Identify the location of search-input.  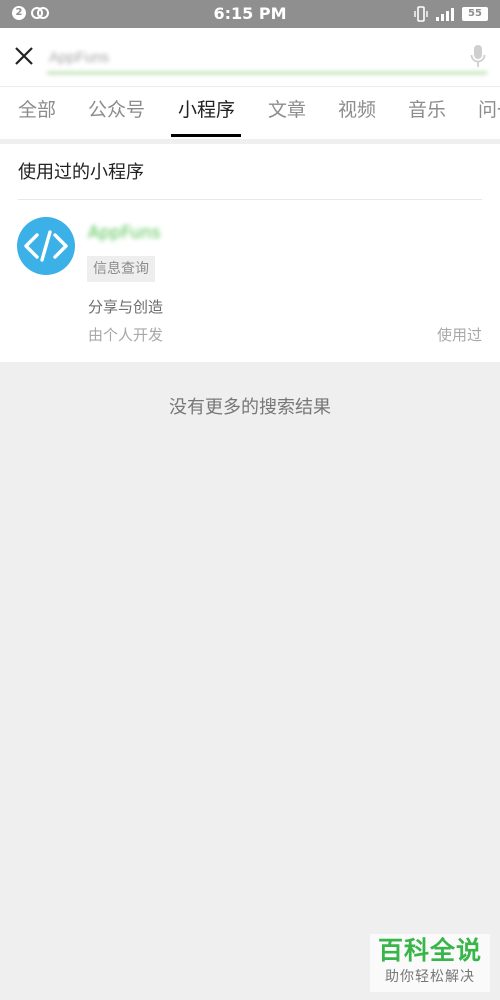
(267, 58).